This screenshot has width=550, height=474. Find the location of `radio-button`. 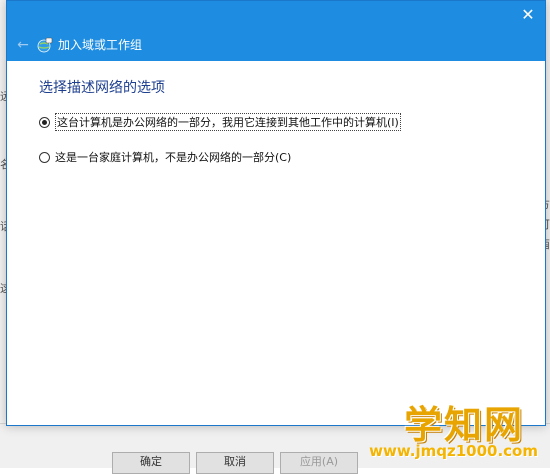

radio-button is located at coordinates (44, 157).